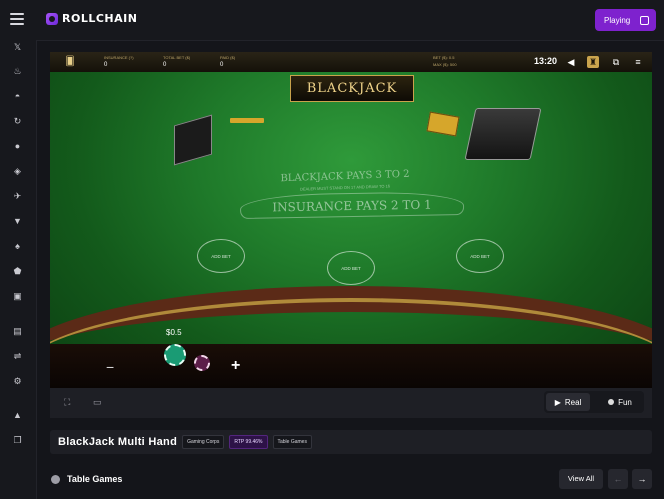 This screenshot has width=664, height=499. Describe the element at coordinates (616, 62) in the screenshot. I see `history-icon: ⧉` at that location.